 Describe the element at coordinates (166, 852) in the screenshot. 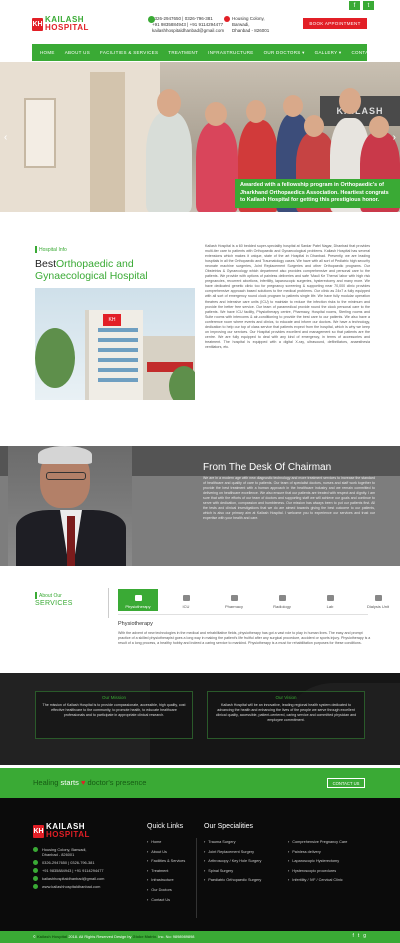

I see `footer-link-about: About Us` at that location.